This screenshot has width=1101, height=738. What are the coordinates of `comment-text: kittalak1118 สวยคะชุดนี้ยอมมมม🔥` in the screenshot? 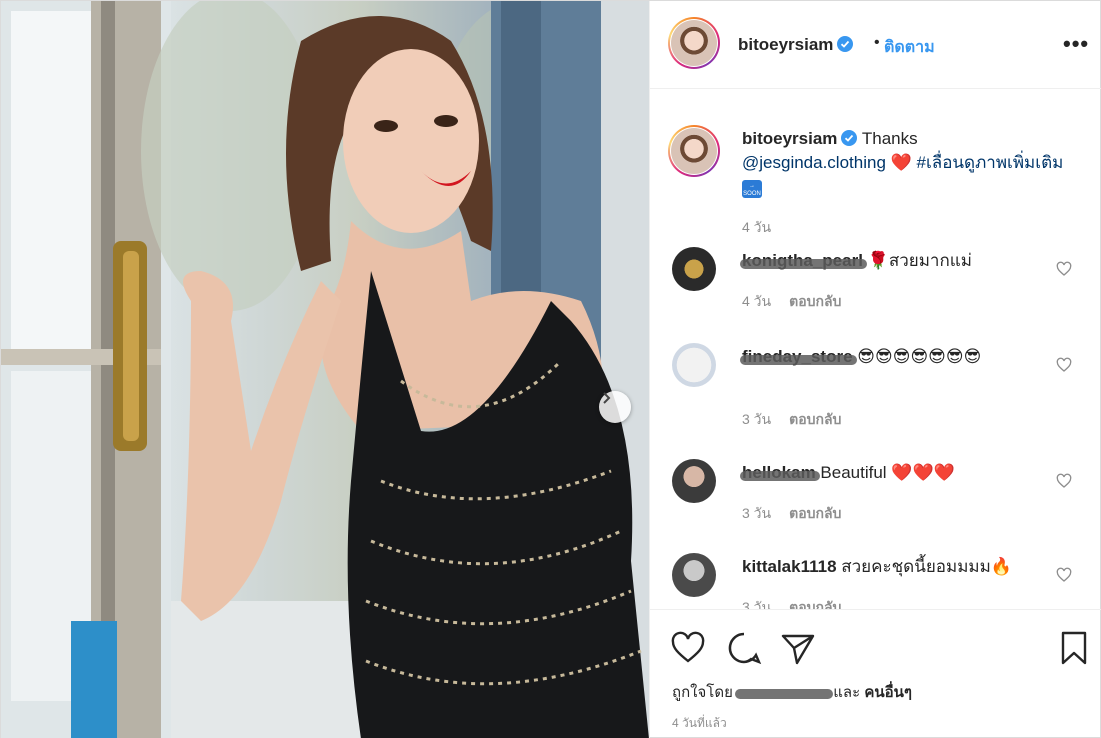 It's located at (892, 567).